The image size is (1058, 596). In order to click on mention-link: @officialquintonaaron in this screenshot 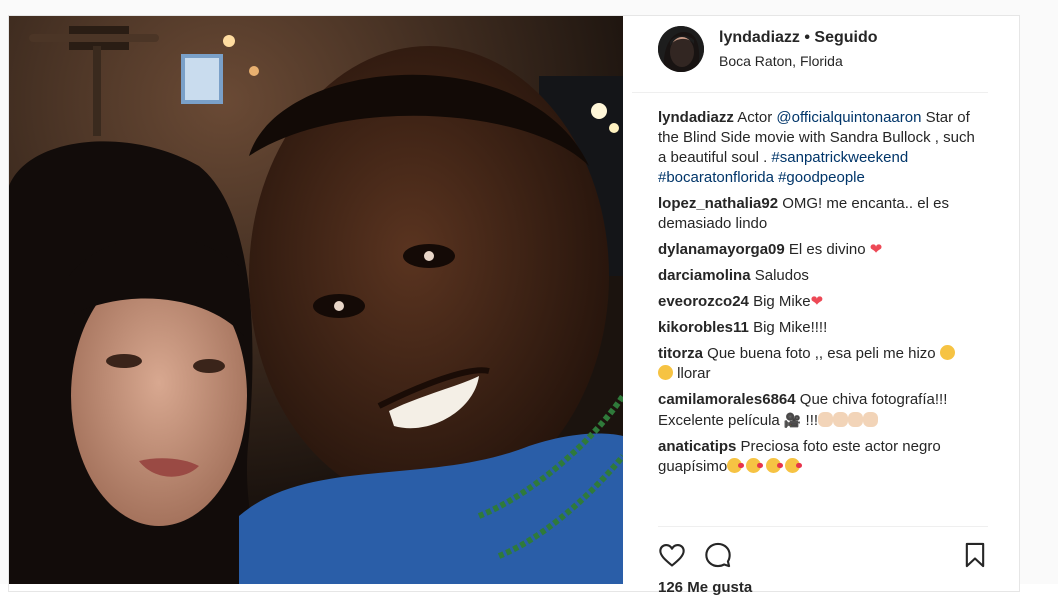, I will do `click(848, 117)`.